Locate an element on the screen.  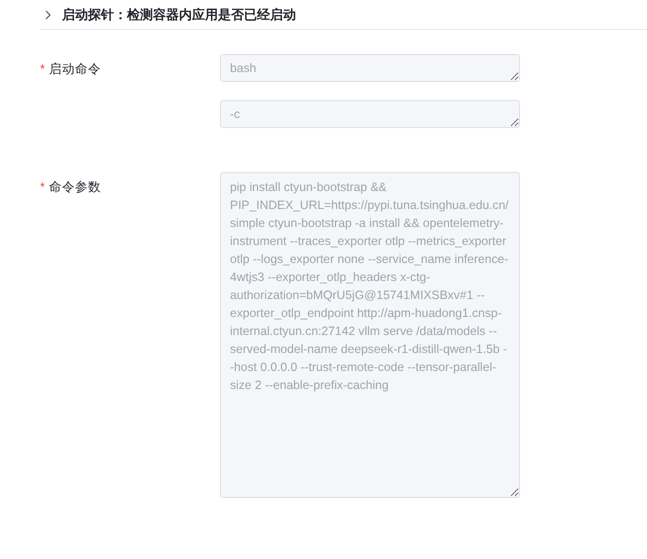
chevron-right-icon is located at coordinates (48, 15).